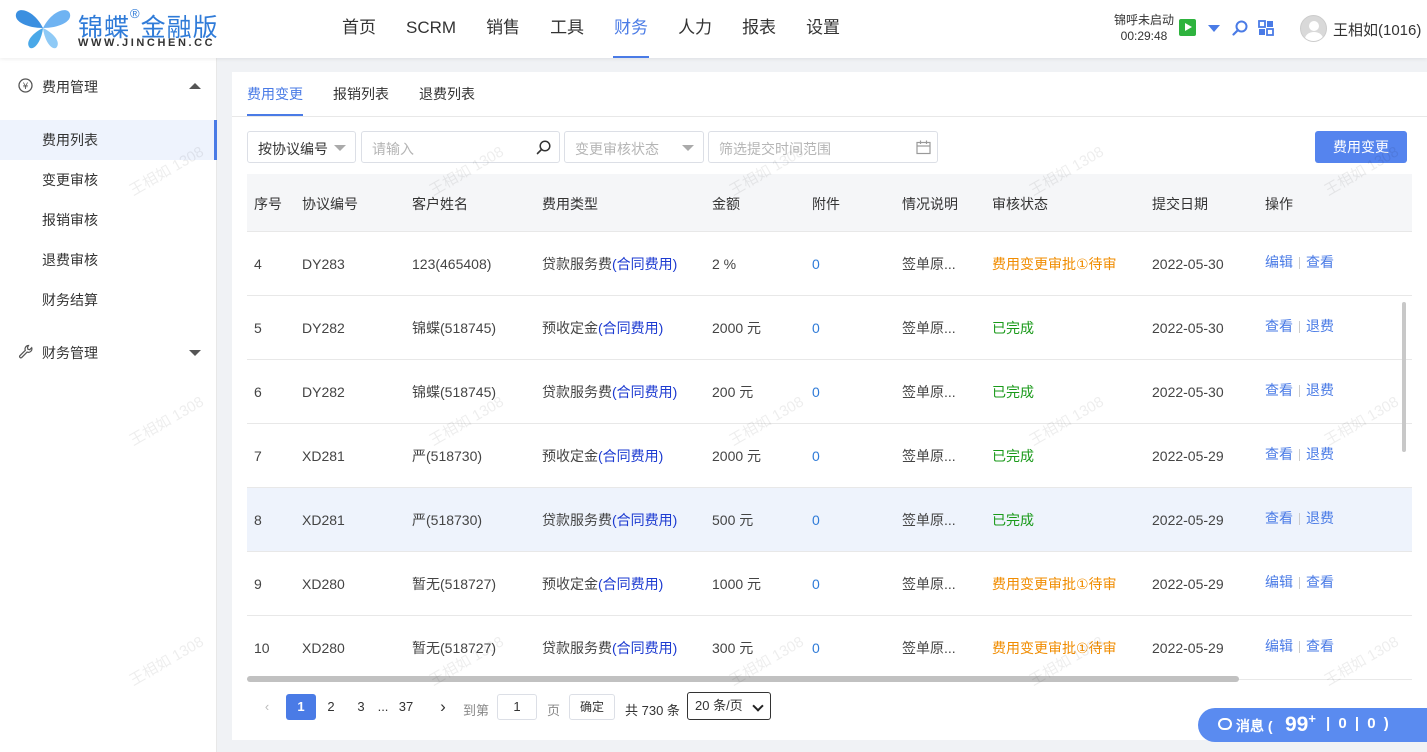 The image size is (1427, 752). Describe the element at coordinates (634, 147) in the screenshot. I see `status-select: 变更审核状态` at that location.